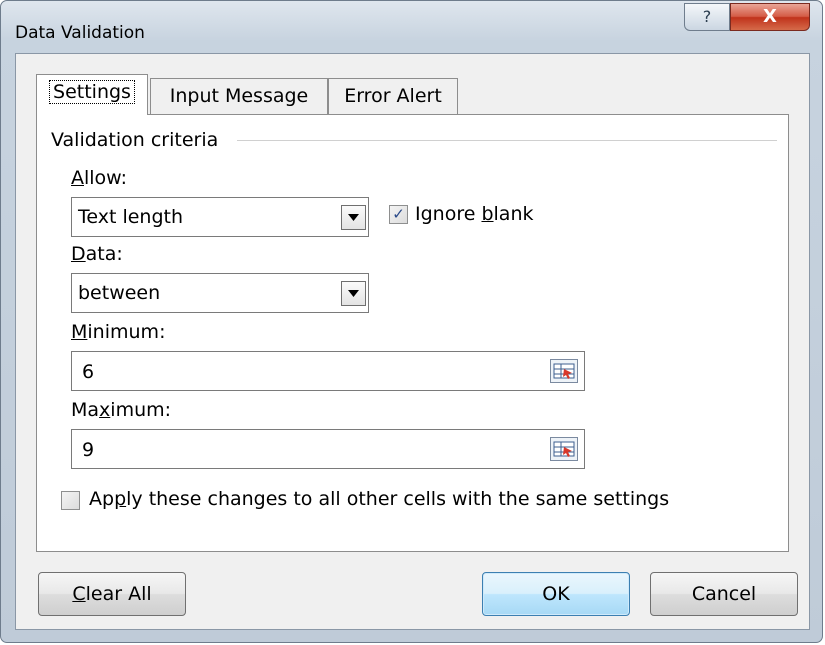 This screenshot has height=645, width=825. Describe the element at coordinates (135, 140) in the screenshot. I see `validation-criteria-label: Validation criteria` at that location.